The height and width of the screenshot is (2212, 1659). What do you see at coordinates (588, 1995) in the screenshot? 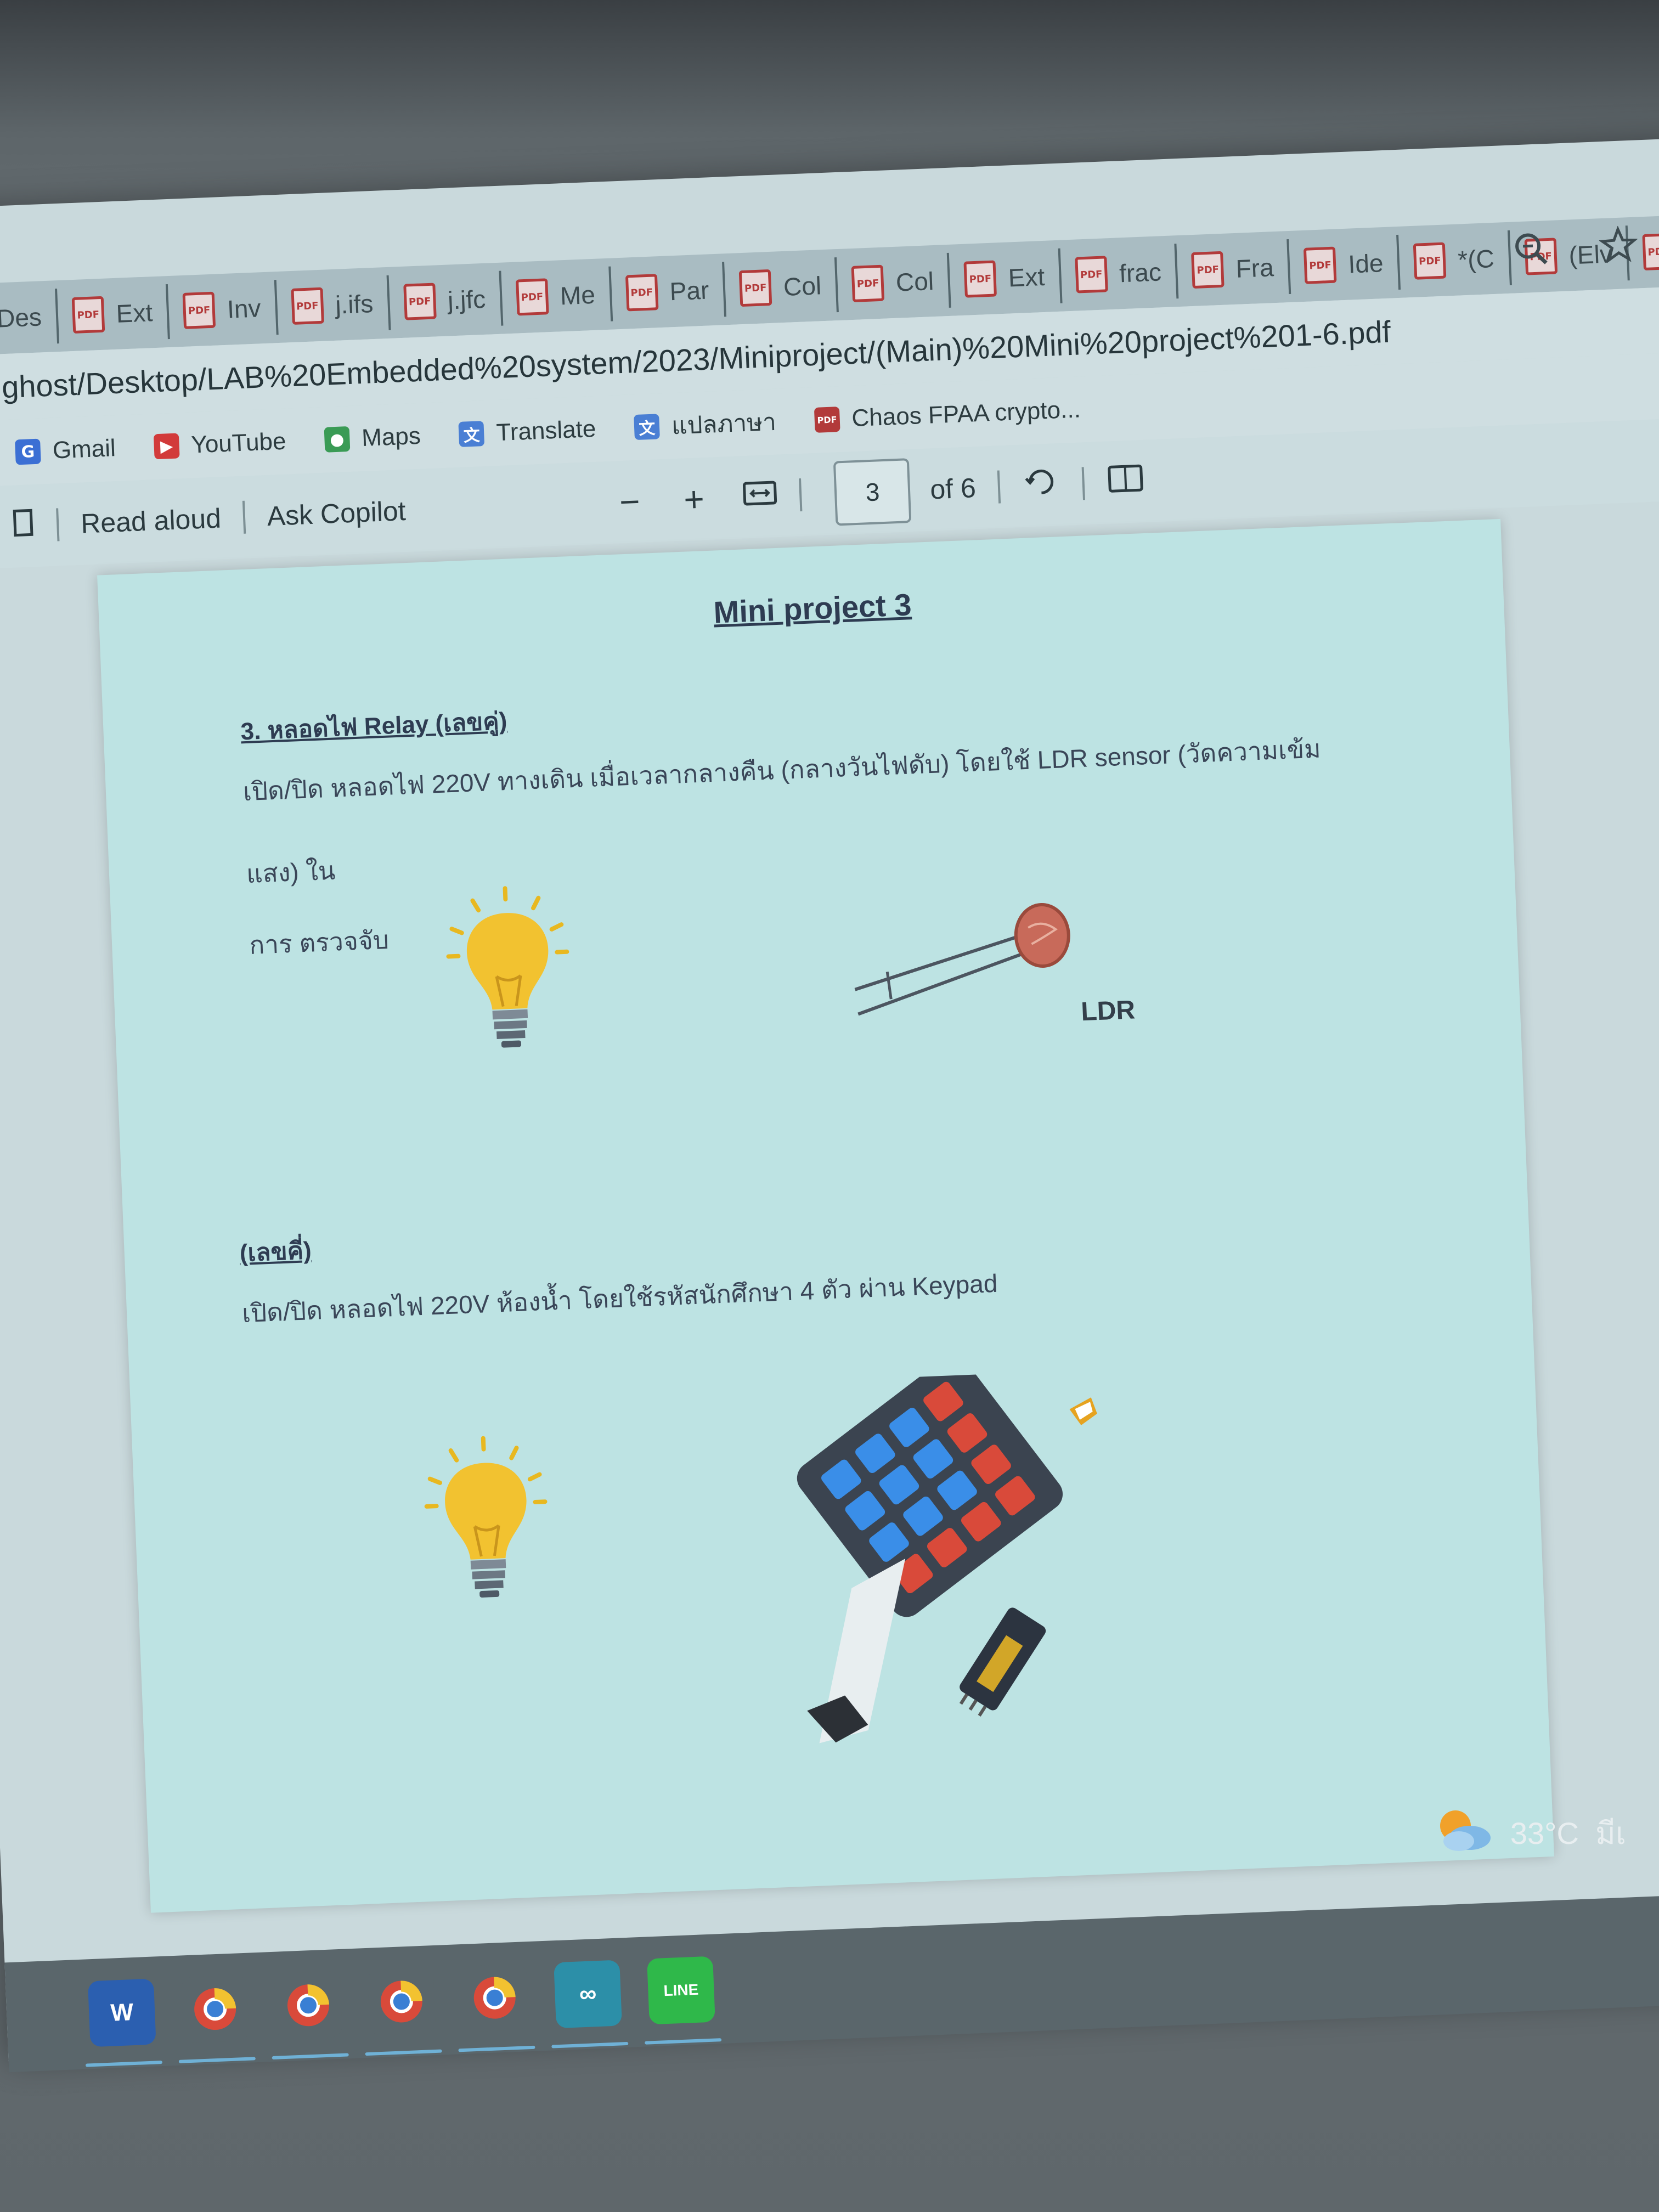
I see `arduino-app: ∞` at bounding box center [588, 1995].